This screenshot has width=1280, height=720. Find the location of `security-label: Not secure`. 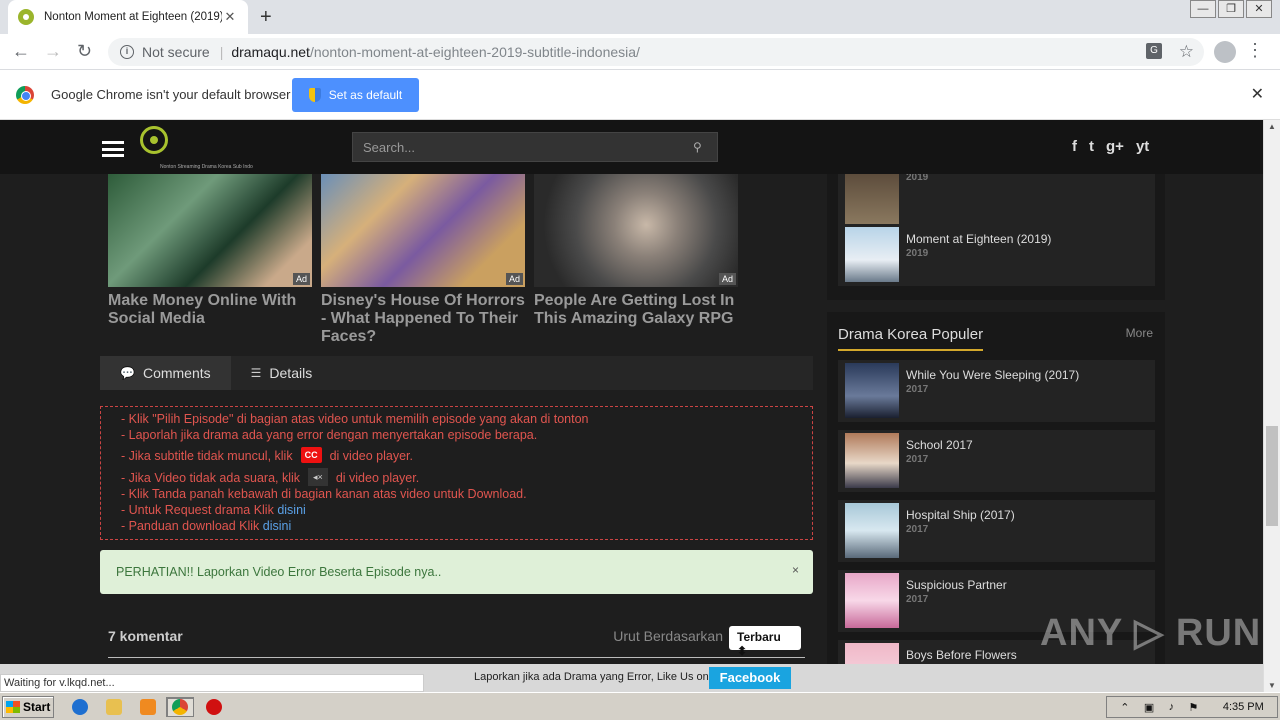

security-label: Not secure is located at coordinates (176, 52).